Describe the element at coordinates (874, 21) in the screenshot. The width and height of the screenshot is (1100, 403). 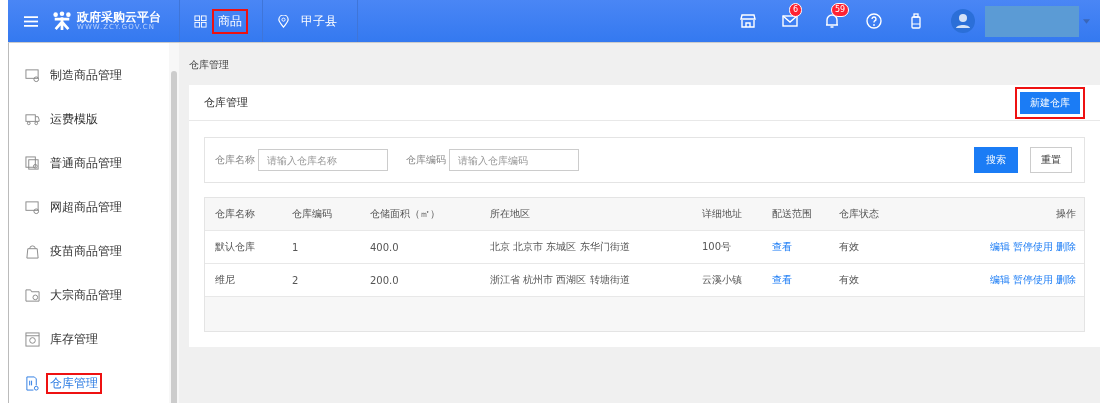
I see `help-icon` at that location.